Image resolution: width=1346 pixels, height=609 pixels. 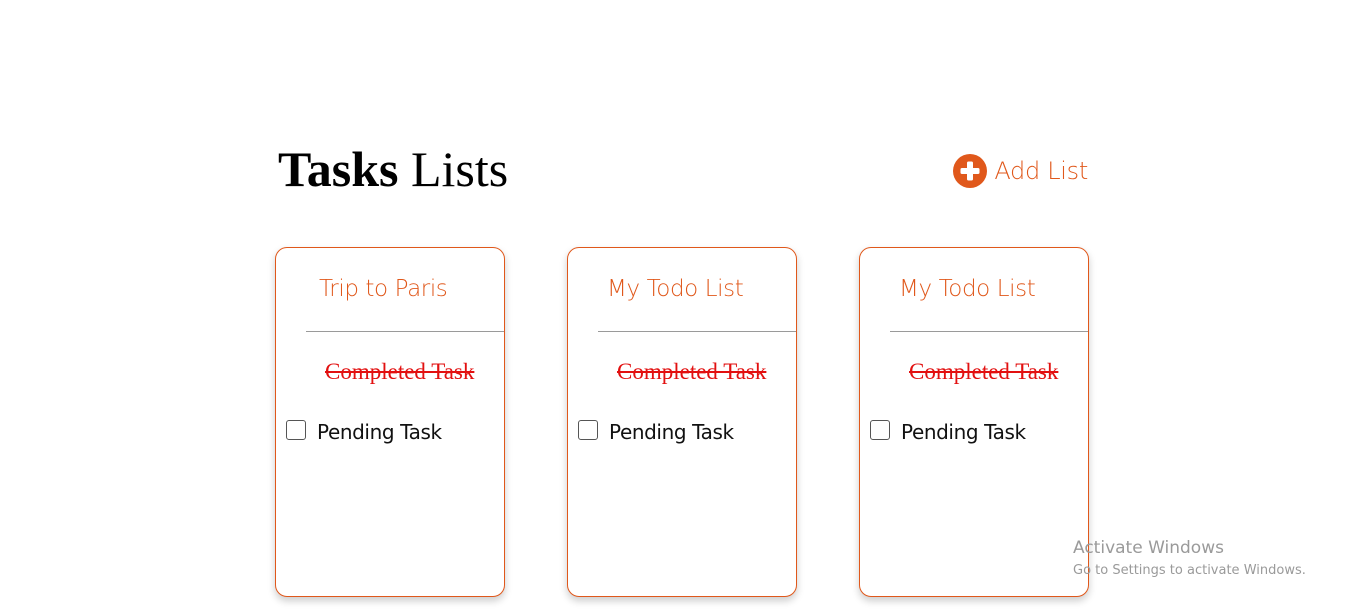 What do you see at coordinates (970, 171) in the screenshot?
I see `plus-circle-icon` at bounding box center [970, 171].